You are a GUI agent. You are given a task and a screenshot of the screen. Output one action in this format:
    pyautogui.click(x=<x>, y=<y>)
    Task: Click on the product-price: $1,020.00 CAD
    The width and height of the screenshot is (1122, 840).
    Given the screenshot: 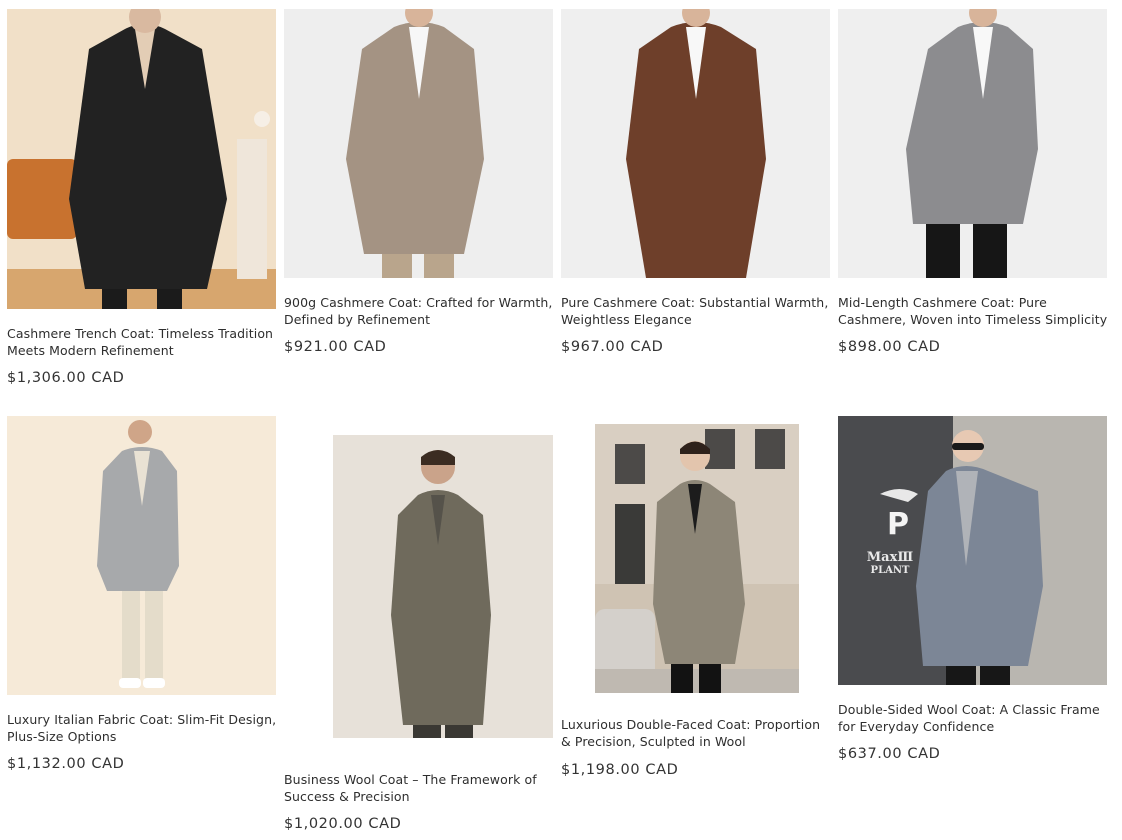 What is the action you would take?
    pyautogui.click(x=343, y=824)
    